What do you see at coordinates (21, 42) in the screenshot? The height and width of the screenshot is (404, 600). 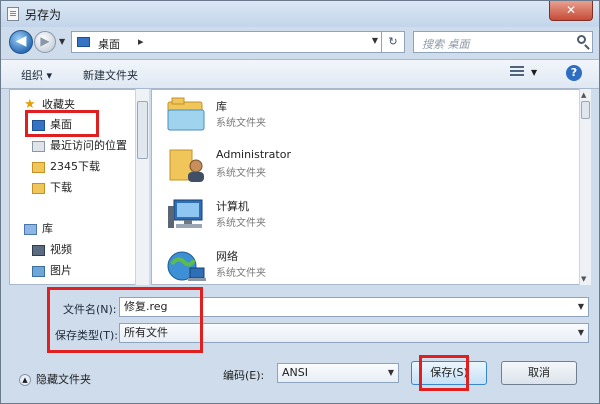 I see `back-button: ◀` at bounding box center [21, 42].